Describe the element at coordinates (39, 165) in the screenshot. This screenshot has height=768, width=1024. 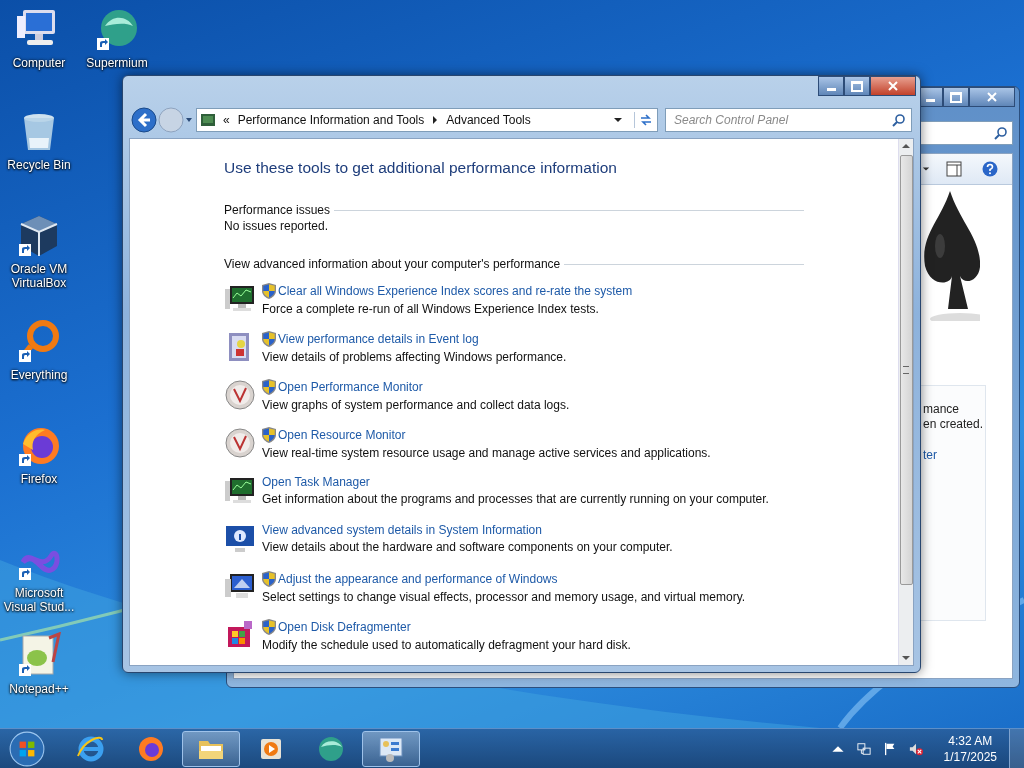
I see `desktop-icon-label: Recycle Bin` at that location.